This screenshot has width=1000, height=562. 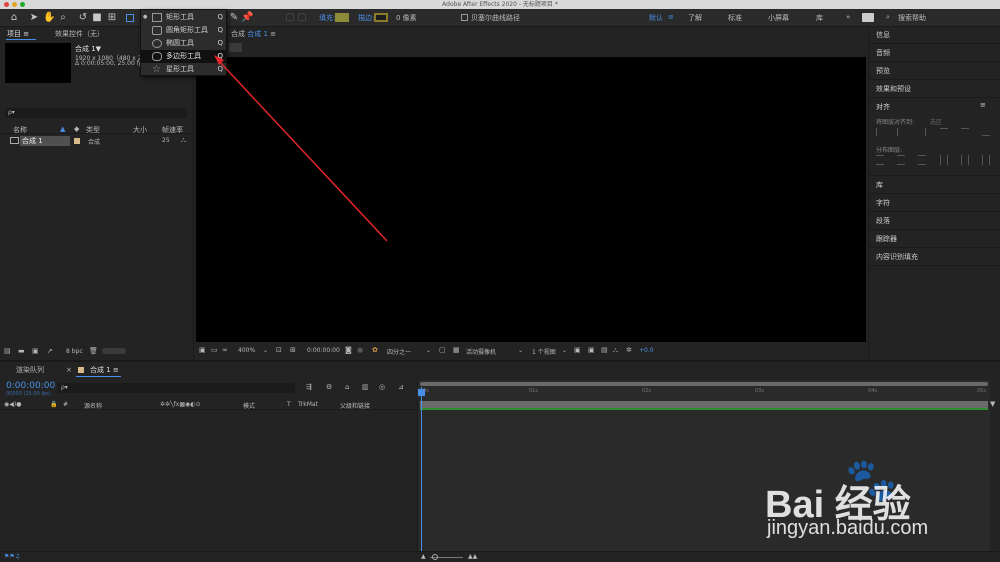 I want to click on watermark-url: jingyan.baidu.com, so click(x=848, y=528).